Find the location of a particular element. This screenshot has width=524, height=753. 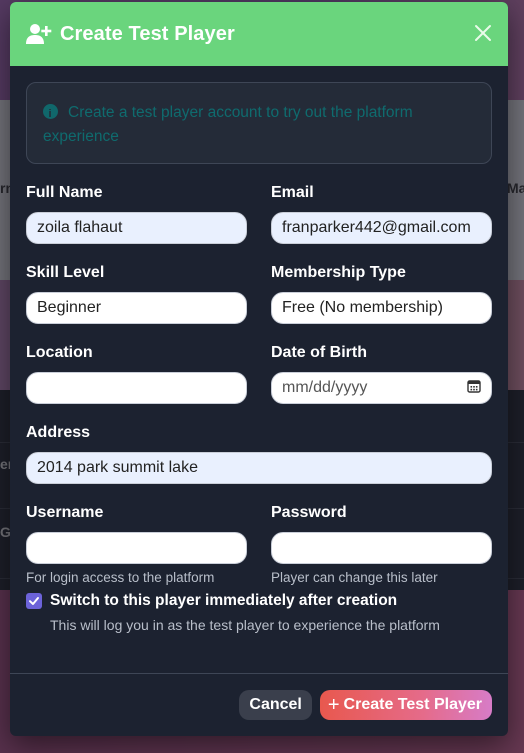

password-hint: Player can change this later is located at coordinates (354, 577).